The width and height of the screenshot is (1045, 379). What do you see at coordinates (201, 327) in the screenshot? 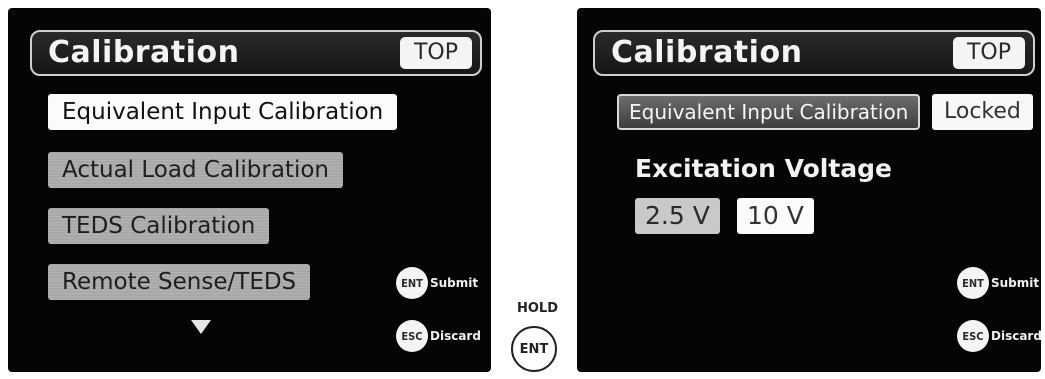
I see `scroll-down-arrow-icon` at bounding box center [201, 327].